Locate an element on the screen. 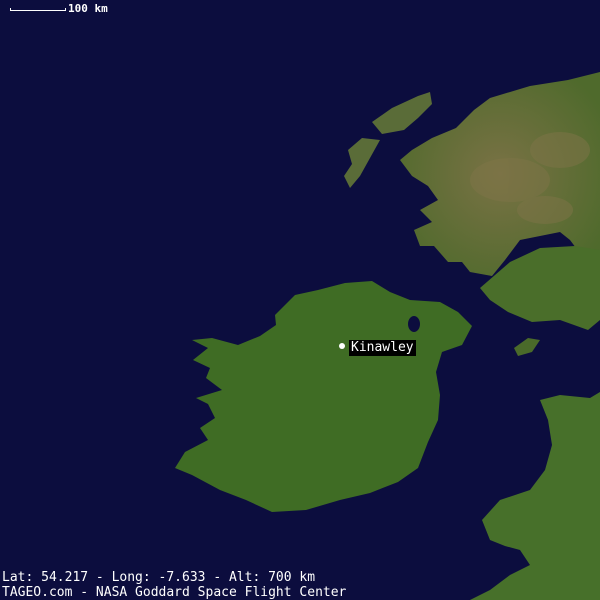  scale-bar-line is located at coordinates (38, 9).